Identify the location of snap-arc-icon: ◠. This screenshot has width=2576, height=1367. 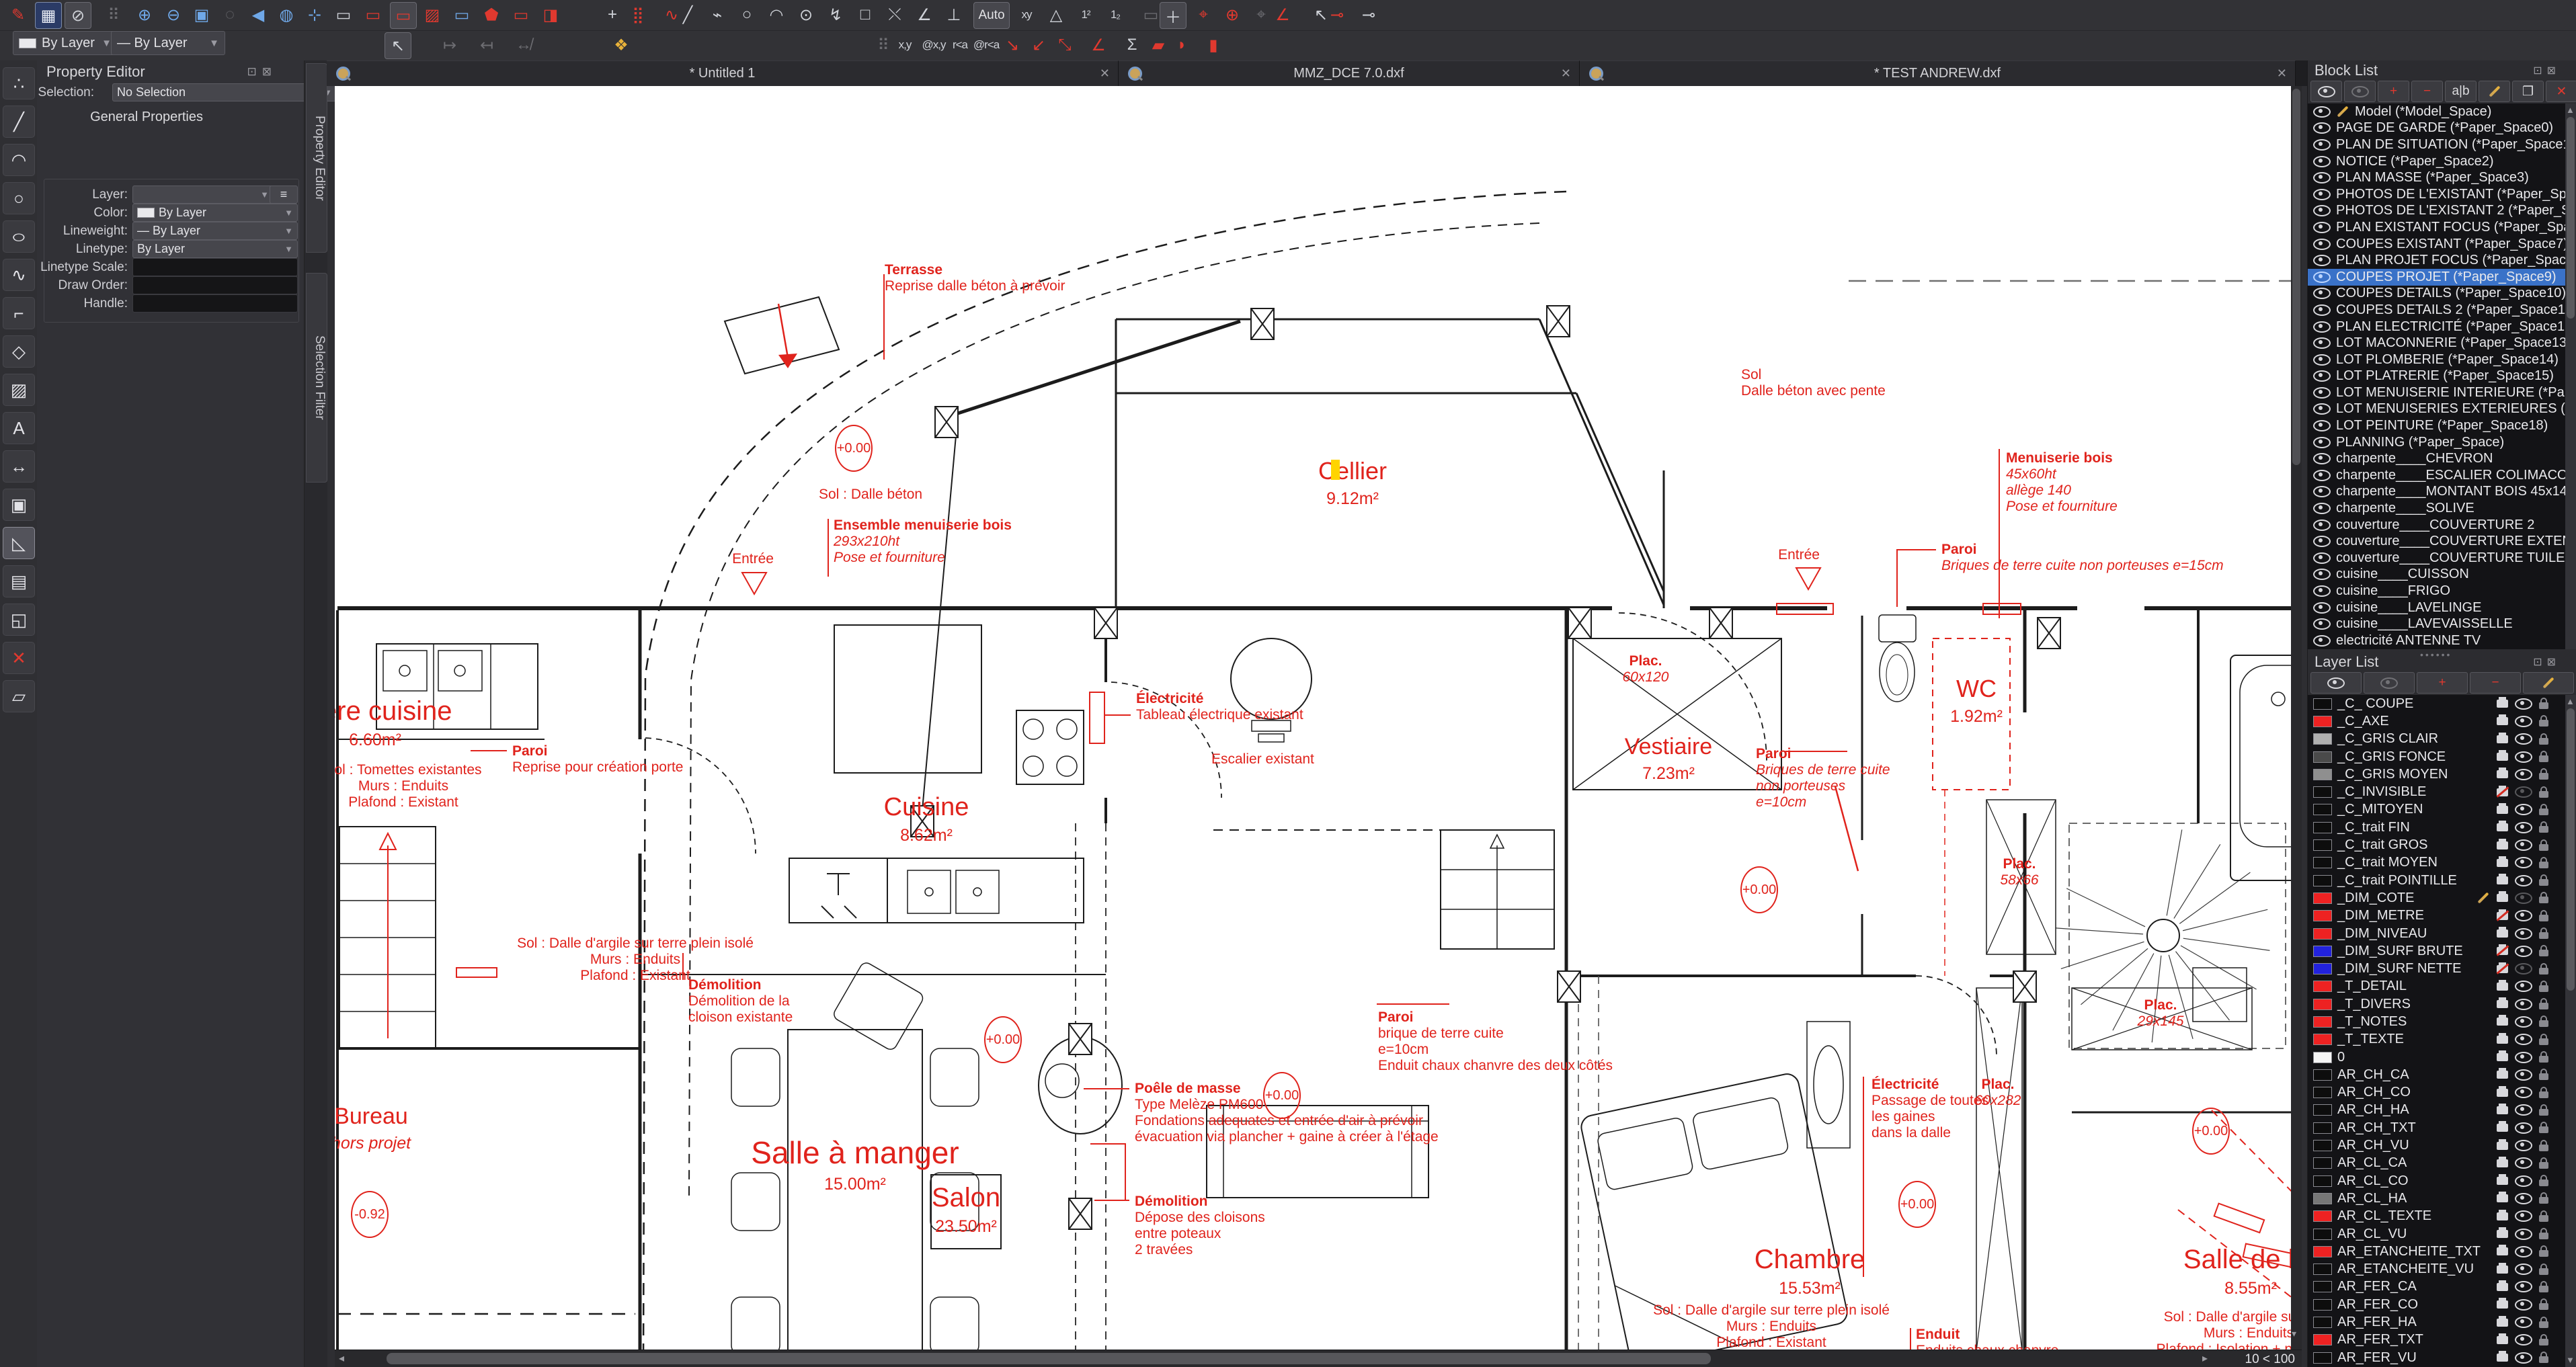
(776, 15).